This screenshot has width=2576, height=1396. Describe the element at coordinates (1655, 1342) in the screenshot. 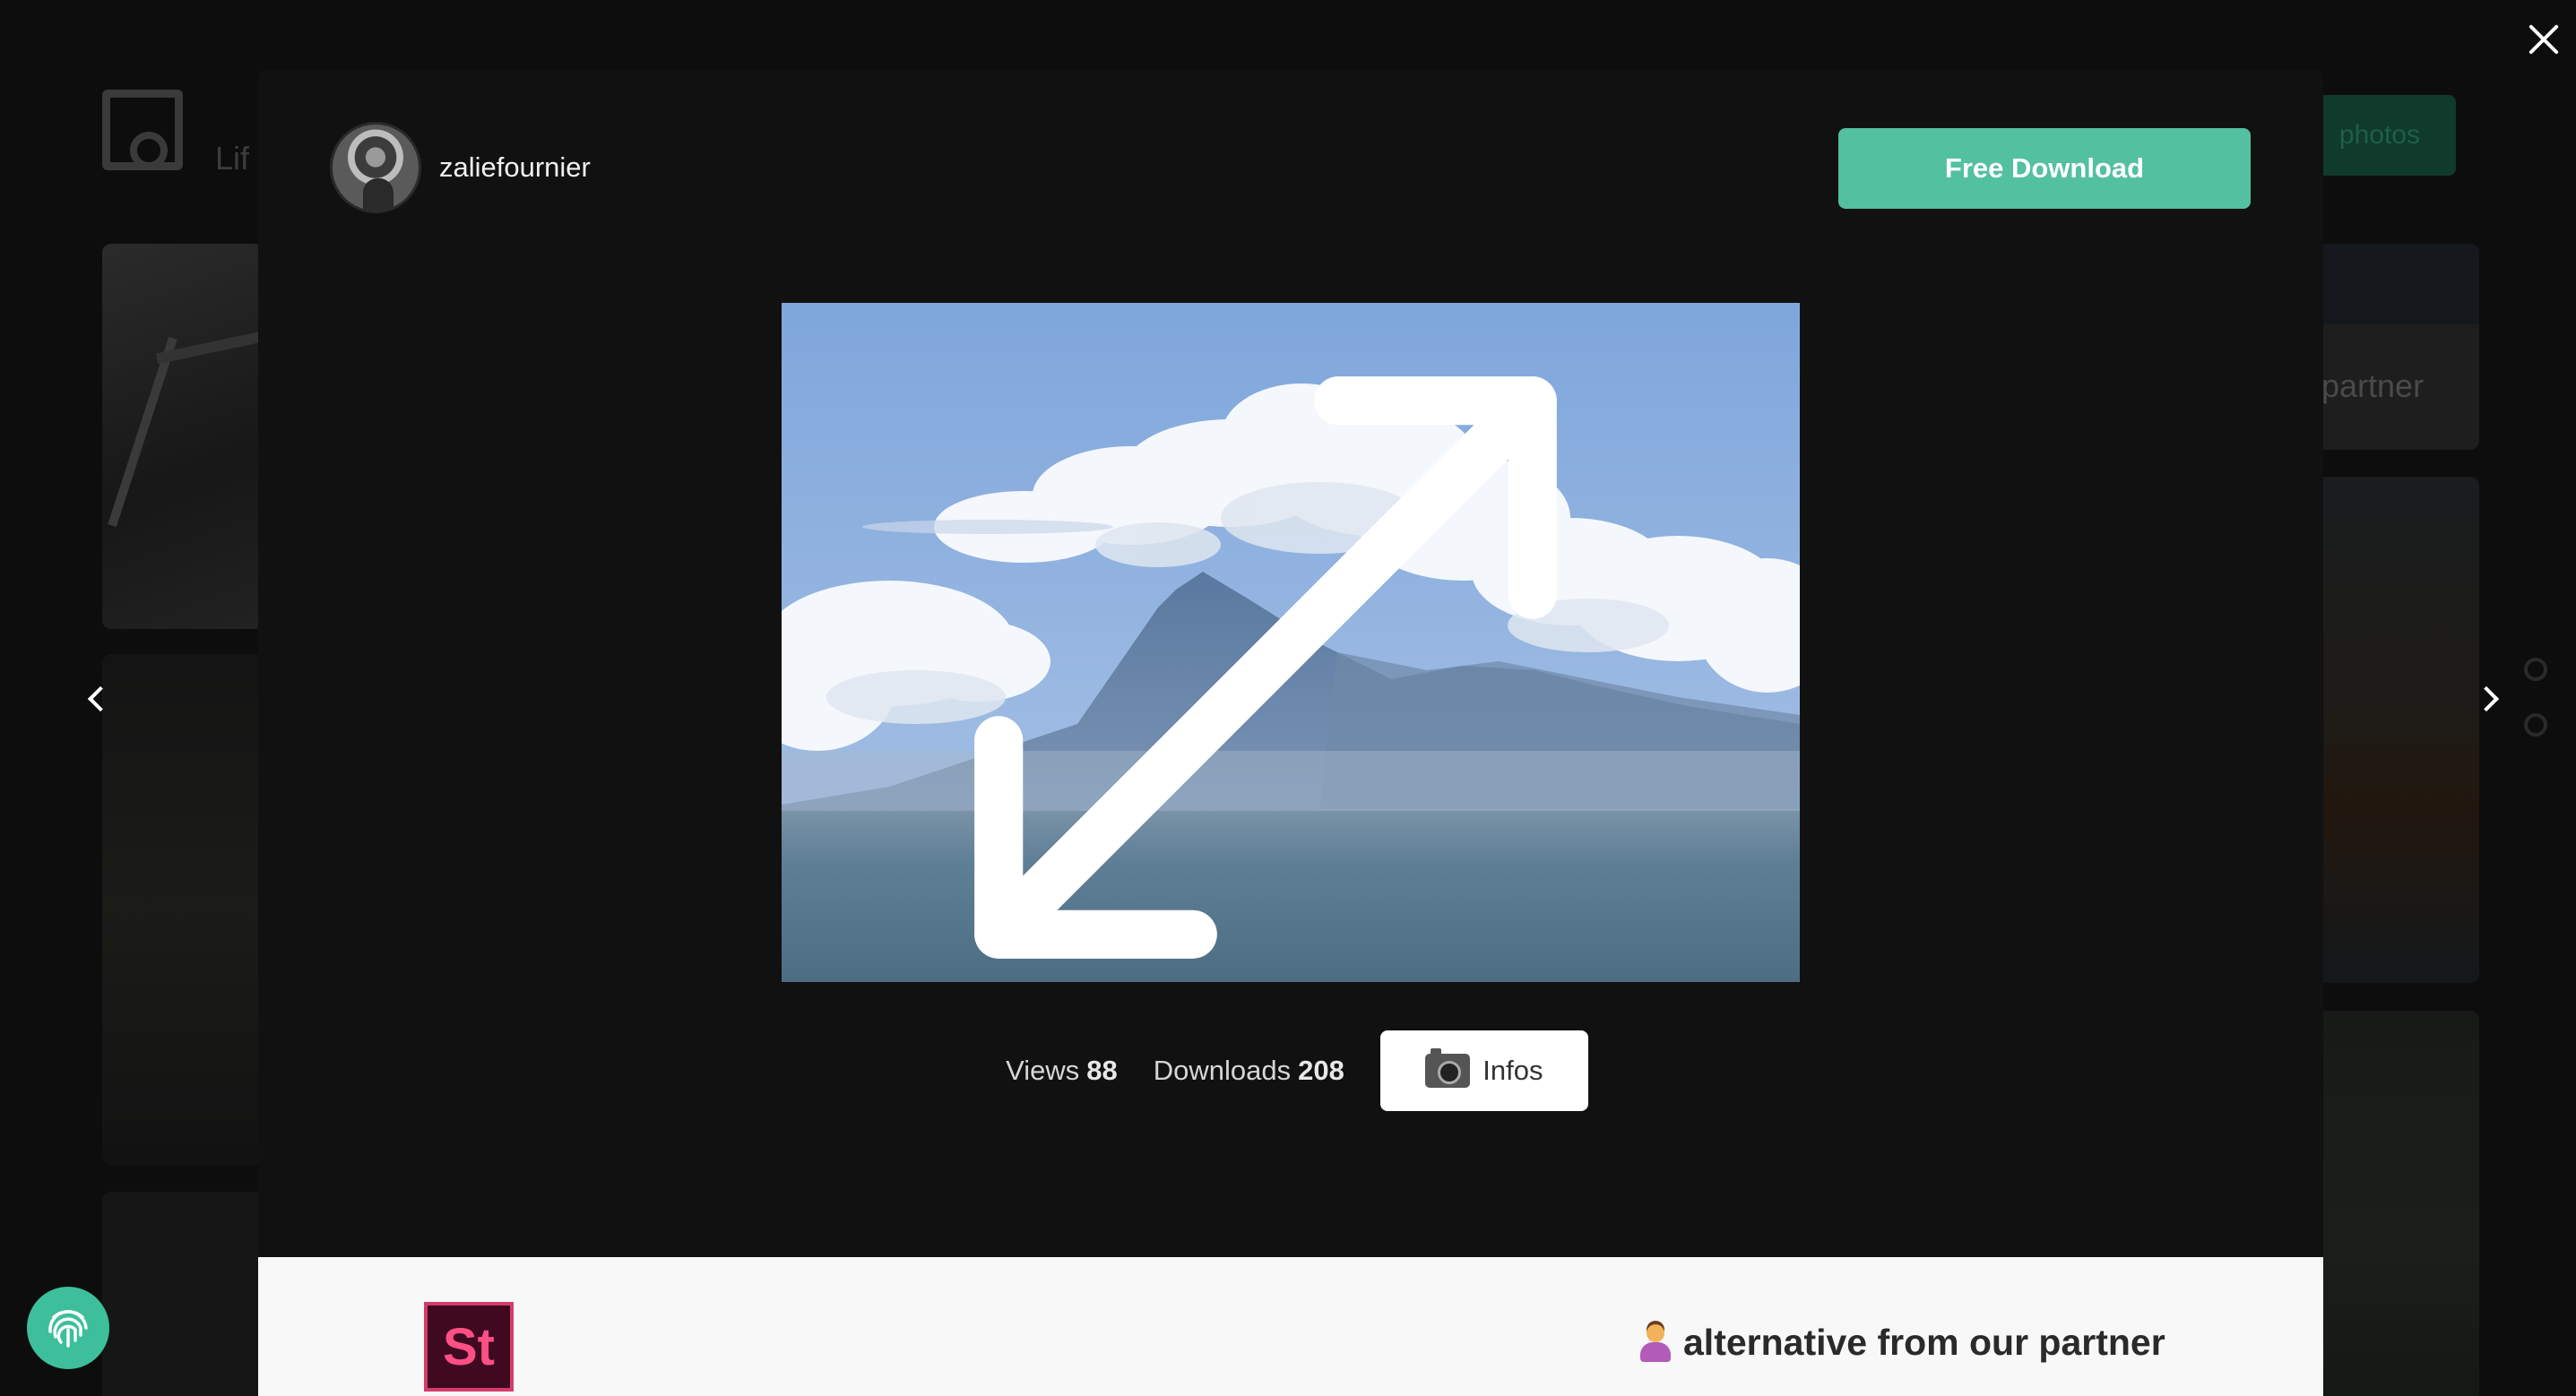

I see `person-tipping-hand-icon` at that location.